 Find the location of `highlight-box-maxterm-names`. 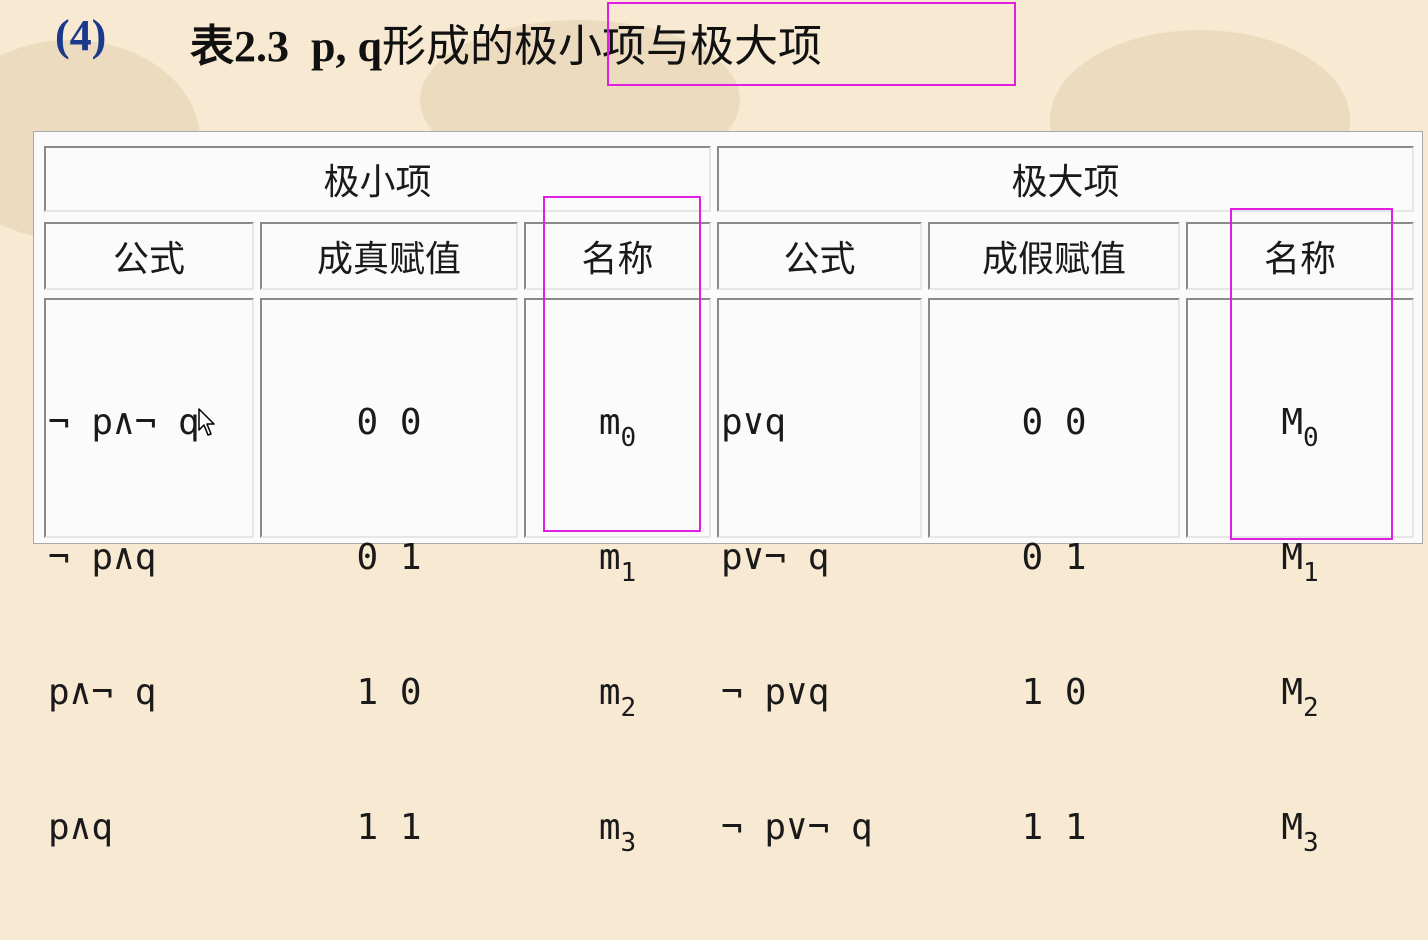

highlight-box-maxterm-names is located at coordinates (1311, 374).